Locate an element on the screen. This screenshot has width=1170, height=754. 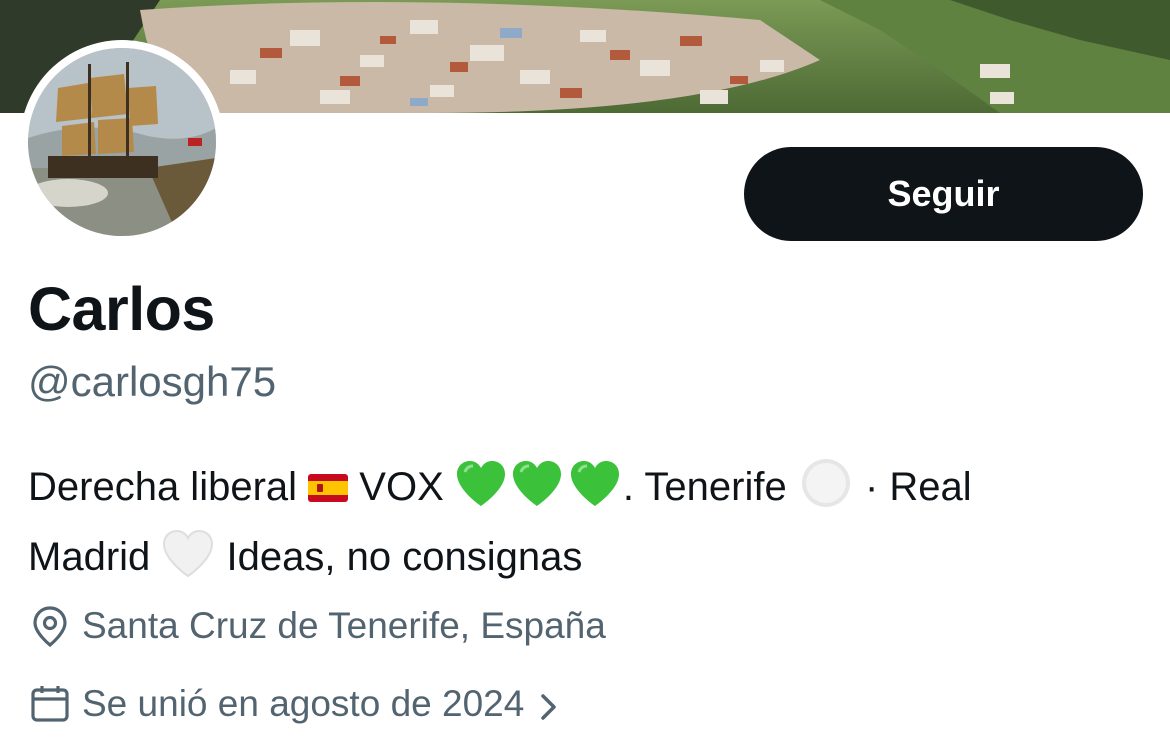
profile-avatar is located at coordinates (122, 142).